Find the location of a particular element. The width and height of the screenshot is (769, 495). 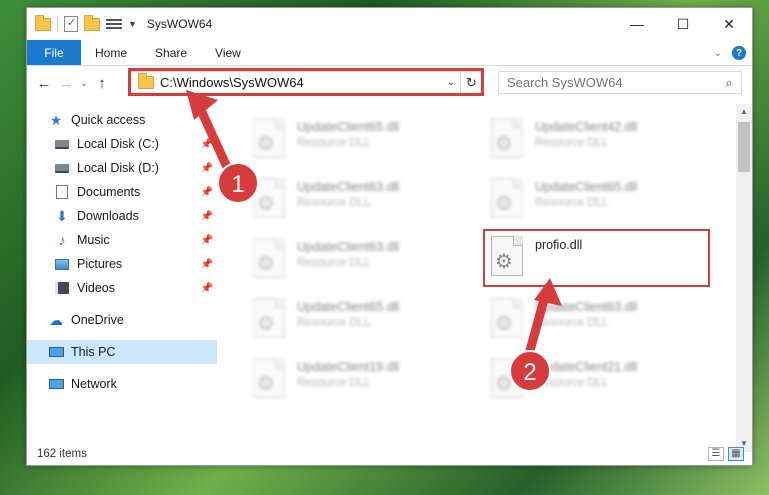

up-button: ↑ is located at coordinates (102, 83).